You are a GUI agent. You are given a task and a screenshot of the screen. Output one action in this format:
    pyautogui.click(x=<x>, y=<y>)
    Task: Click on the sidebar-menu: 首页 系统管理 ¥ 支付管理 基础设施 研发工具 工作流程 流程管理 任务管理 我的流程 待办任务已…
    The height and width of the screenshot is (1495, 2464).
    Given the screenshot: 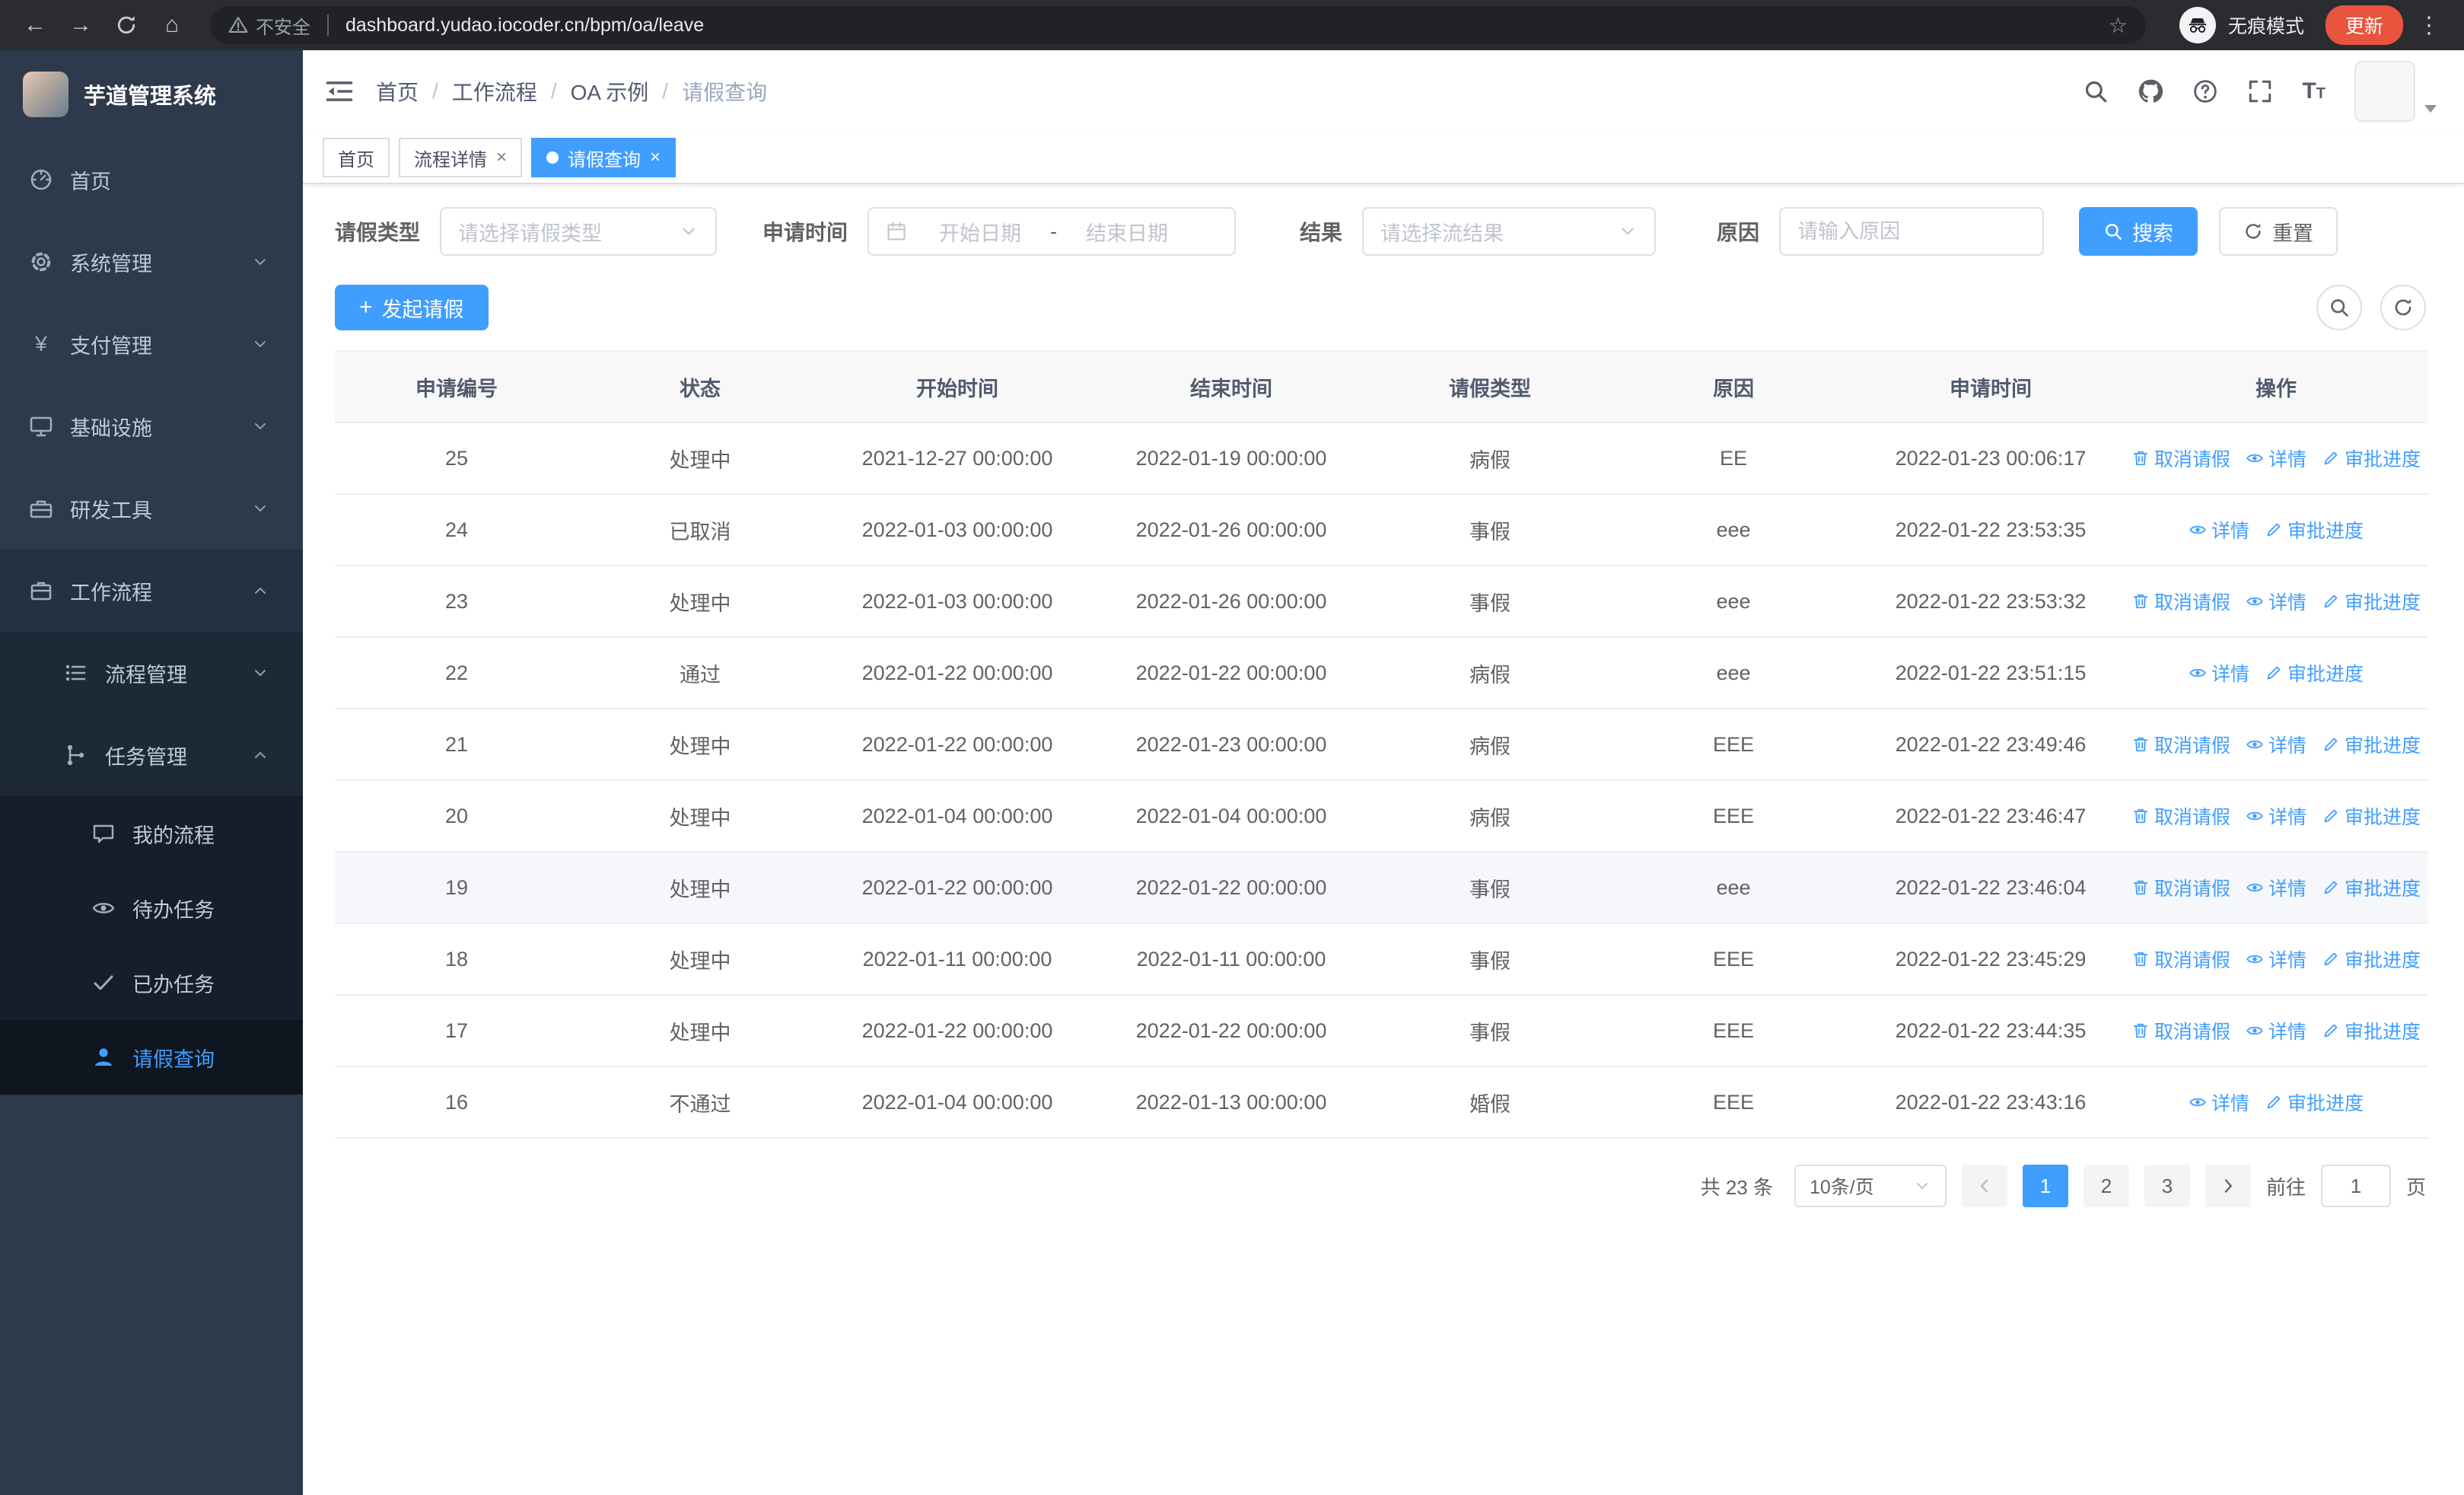 What is the action you would take?
    pyautogui.click(x=151, y=617)
    